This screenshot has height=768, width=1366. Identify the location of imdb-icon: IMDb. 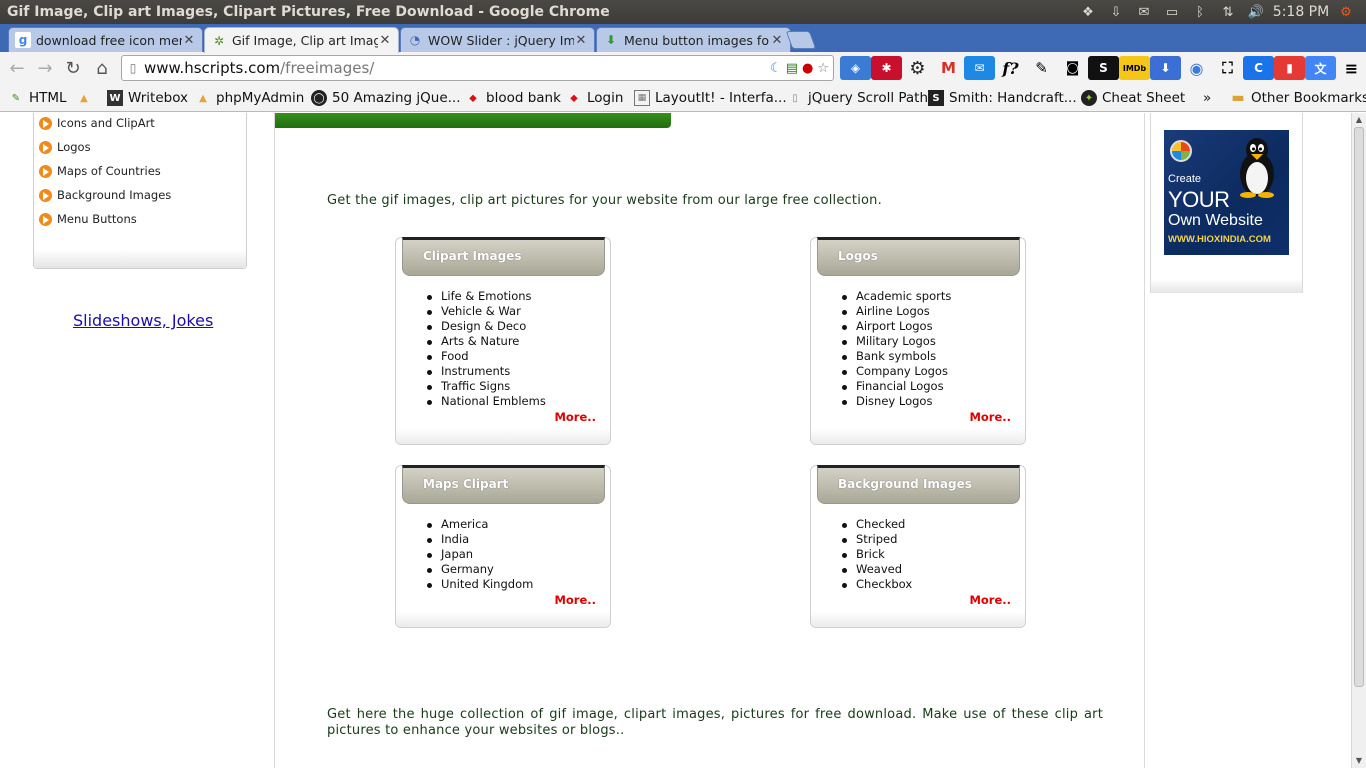
(1134, 68).